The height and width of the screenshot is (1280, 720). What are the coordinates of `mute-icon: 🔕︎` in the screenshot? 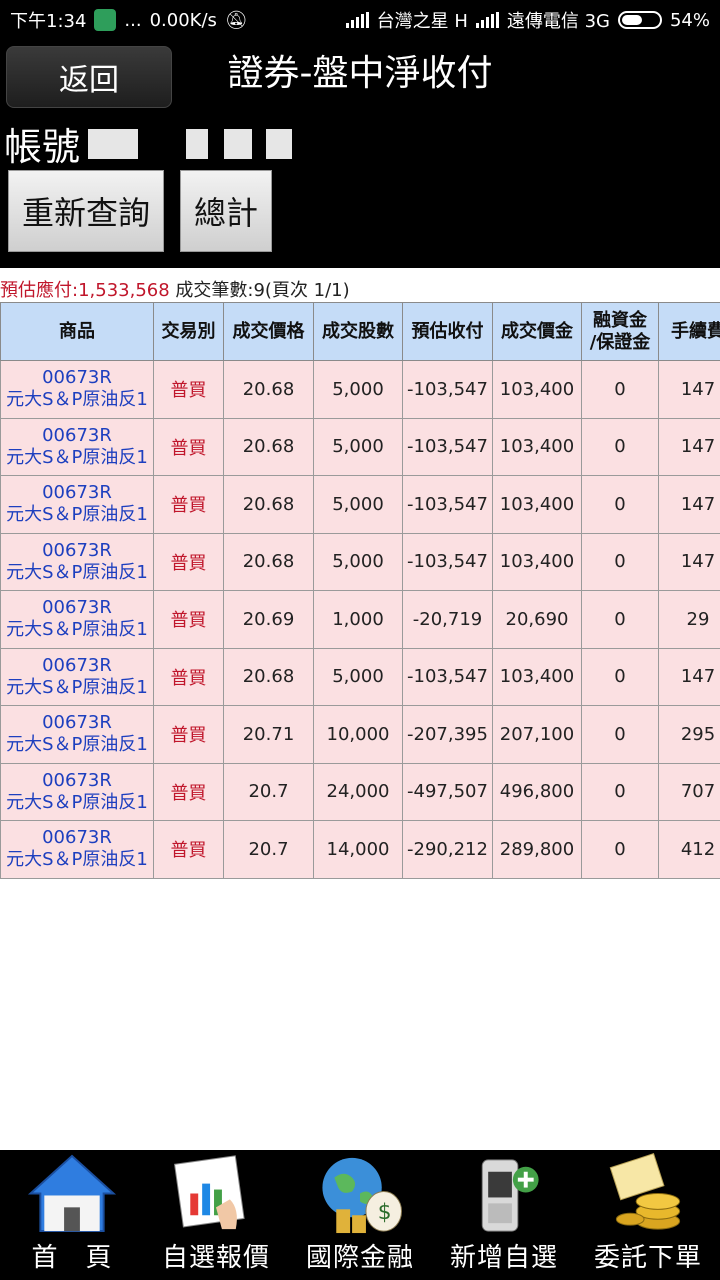 It's located at (236, 20).